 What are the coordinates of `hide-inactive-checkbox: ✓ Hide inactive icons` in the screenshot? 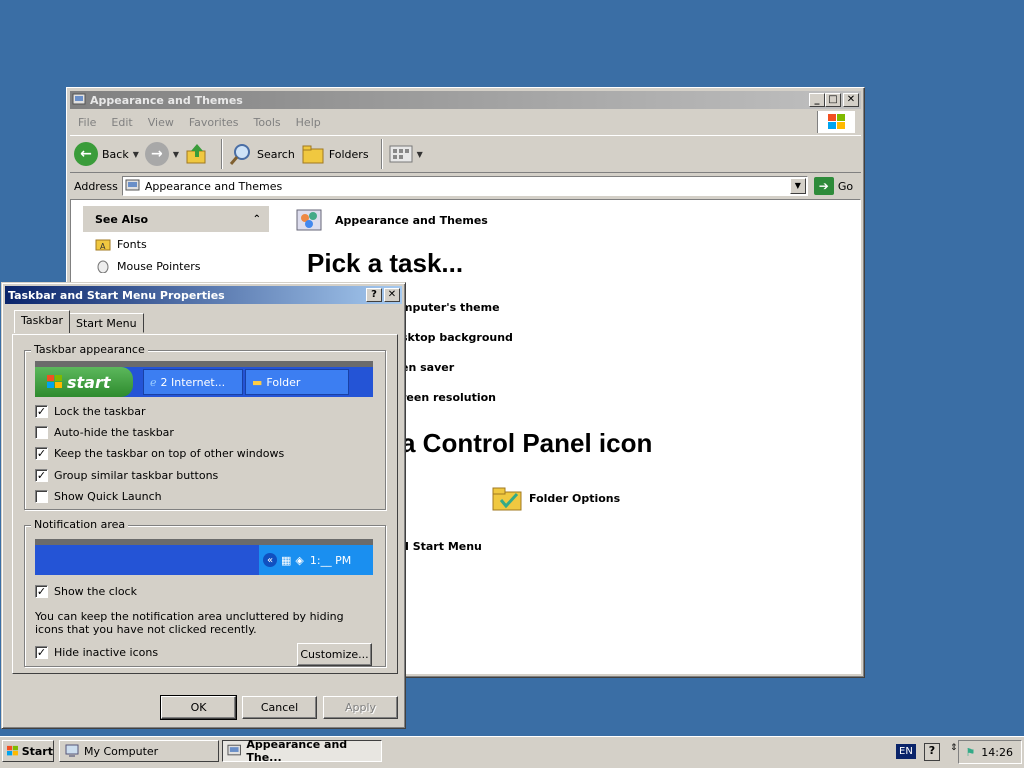 It's located at (96, 652).